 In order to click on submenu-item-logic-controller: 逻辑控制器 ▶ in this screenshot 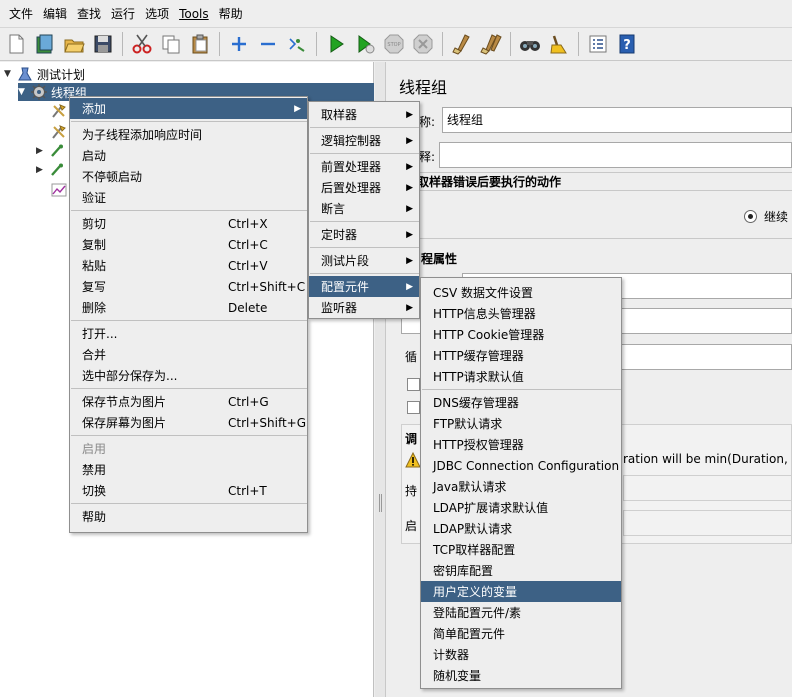, I will do `click(364, 140)`.